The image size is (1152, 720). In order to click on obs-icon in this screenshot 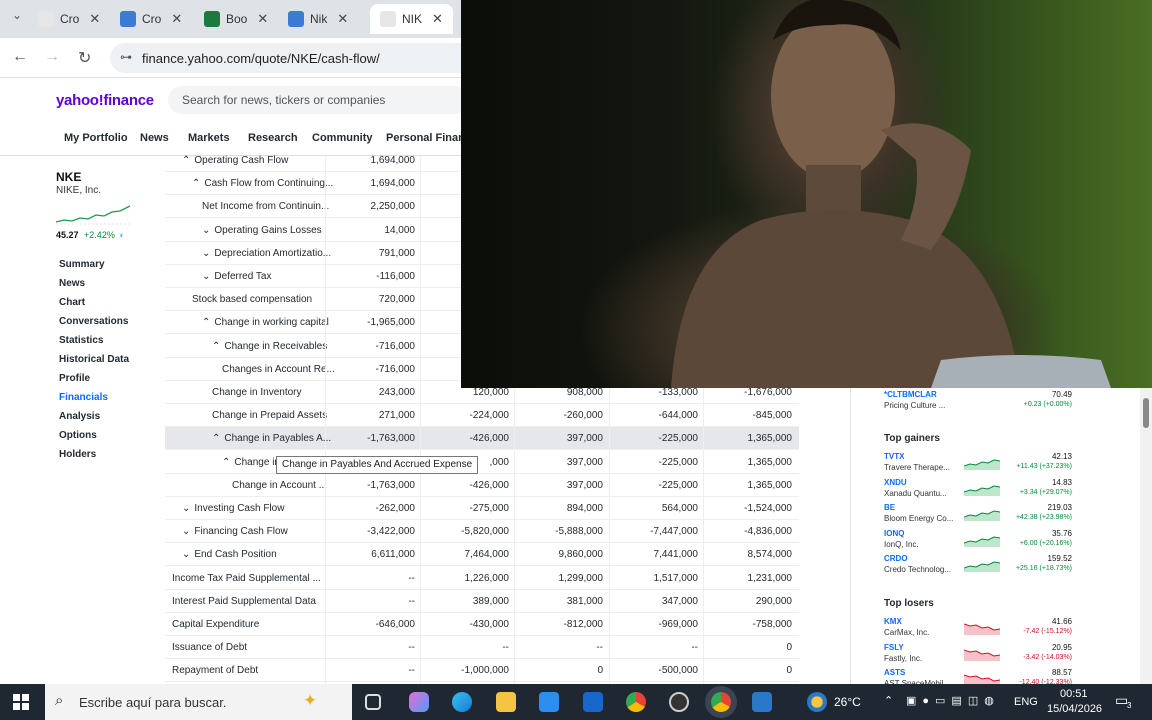, I will do `click(679, 702)`.